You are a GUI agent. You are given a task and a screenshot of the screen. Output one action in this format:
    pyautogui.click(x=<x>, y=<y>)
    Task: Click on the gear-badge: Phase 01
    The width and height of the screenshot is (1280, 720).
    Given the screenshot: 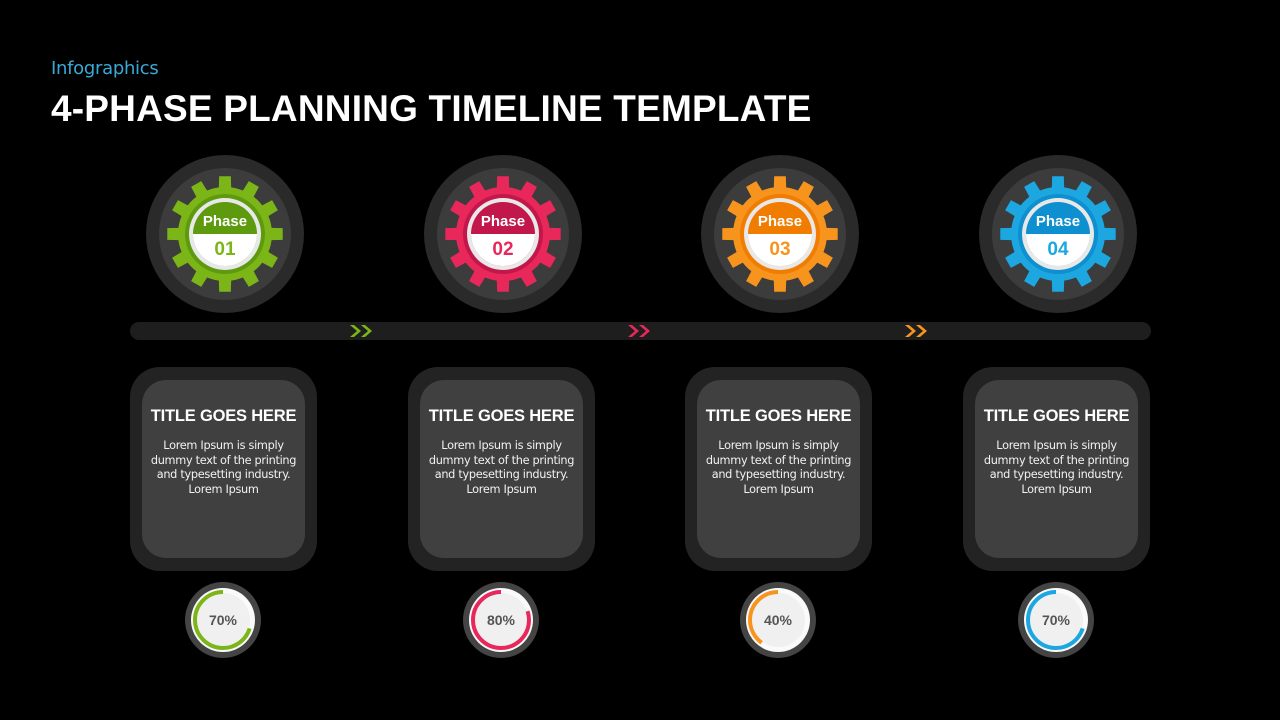 What is the action you would take?
    pyautogui.click(x=225, y=234)
    